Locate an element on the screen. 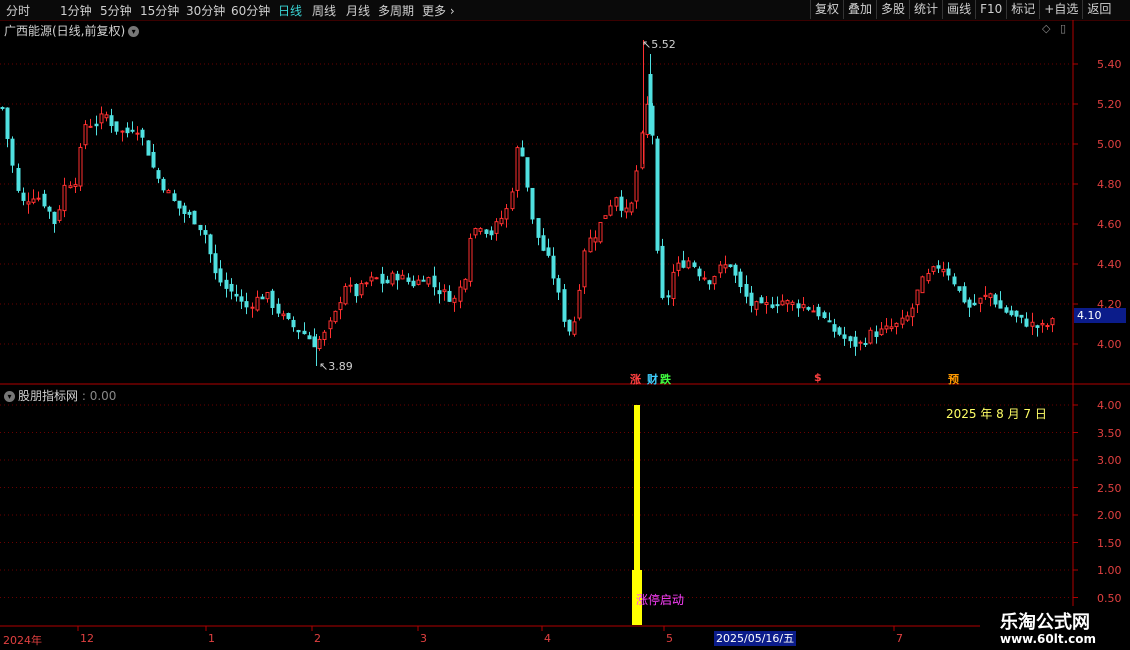  x-axis-tick: 2 is located at coordinates (317, 638).